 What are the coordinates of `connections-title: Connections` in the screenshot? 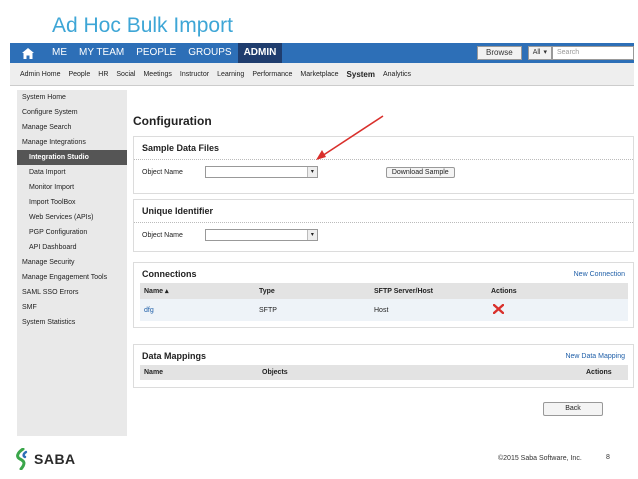 It's located at (169, 274).